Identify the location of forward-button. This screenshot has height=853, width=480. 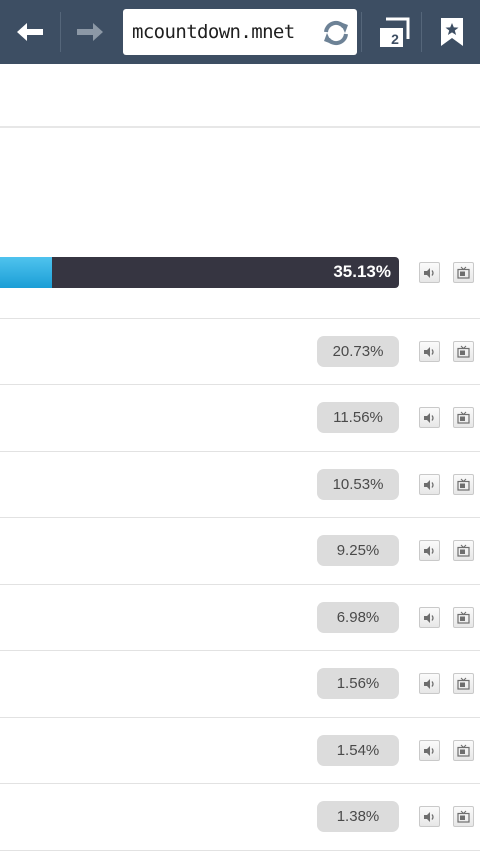
(90, 32).